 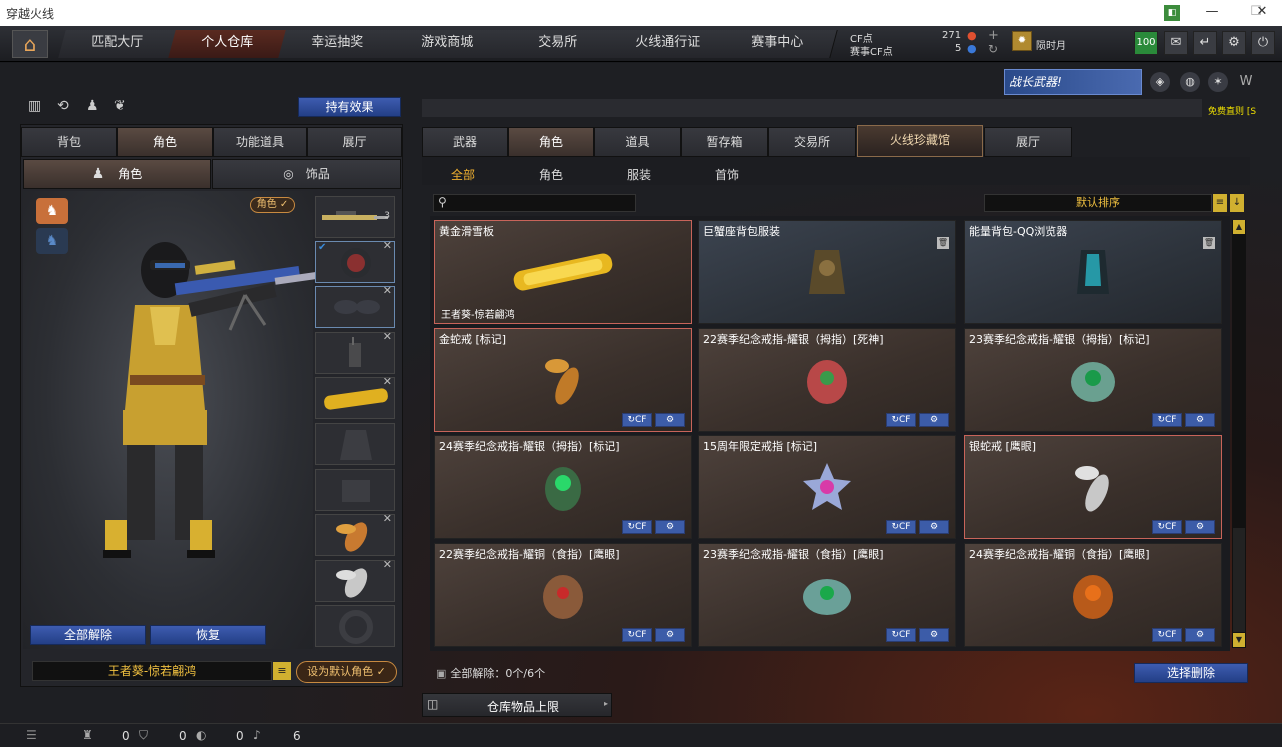 What do you see at coordinates (551, 142) in the screenshot?
I see `right-tab-characters: 角色` at bounding box center [551, 142].